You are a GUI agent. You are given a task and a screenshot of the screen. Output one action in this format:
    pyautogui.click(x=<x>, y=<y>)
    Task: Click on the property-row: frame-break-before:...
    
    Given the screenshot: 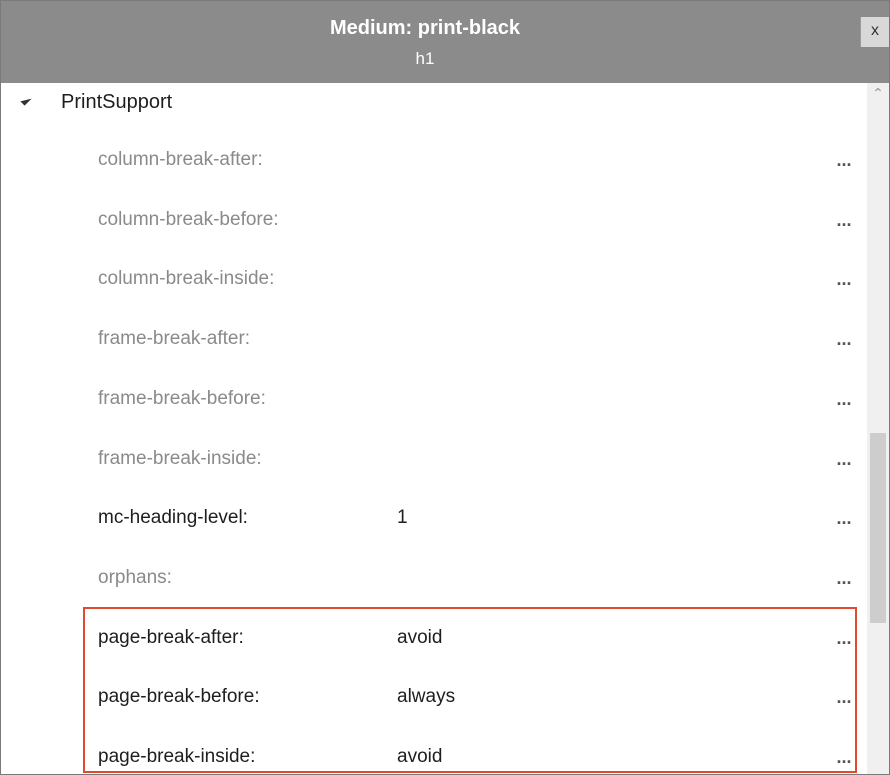 What is the action you would take?
    pyautogui.click(x=431, y=401)
    